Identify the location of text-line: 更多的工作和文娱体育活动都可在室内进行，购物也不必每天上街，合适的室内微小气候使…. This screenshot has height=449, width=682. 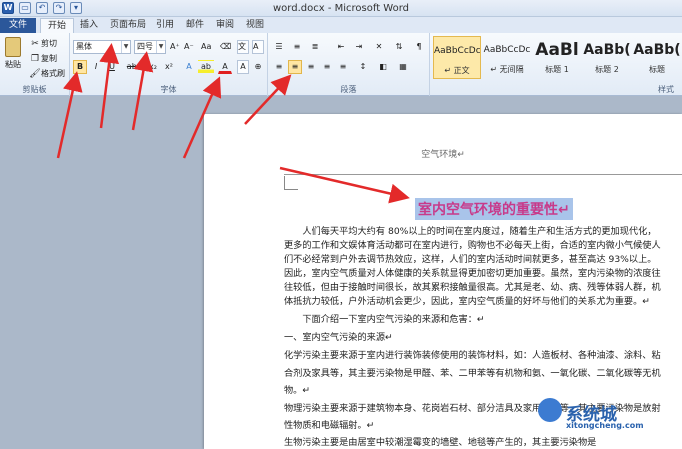
(483, 246).